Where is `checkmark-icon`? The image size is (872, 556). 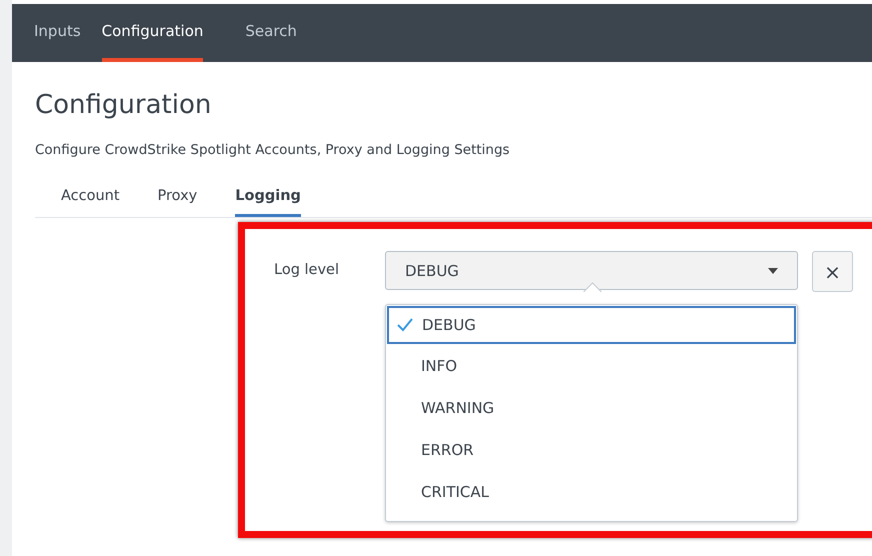 checkmark-icon is located at coordinates (405, 325).